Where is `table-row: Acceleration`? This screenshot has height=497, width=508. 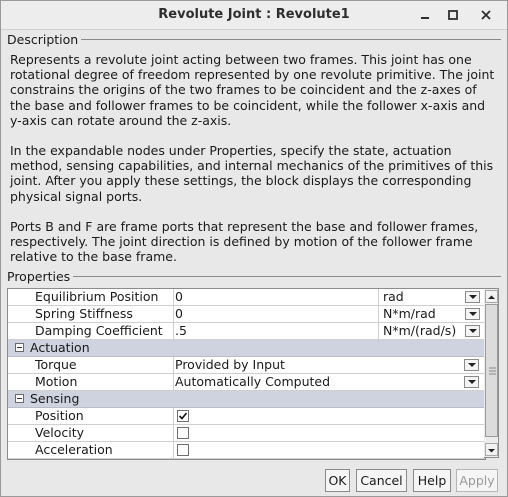
table-row: Acceleration is located at coordinates (246, 450).